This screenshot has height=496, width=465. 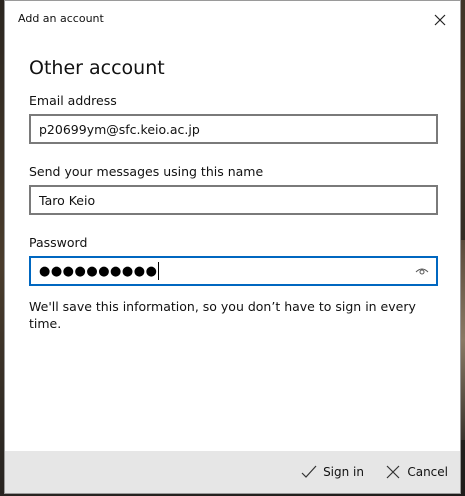 What do you see at coordinates (61, 18) in the screenshot?
I see `dialog-title: Add an account` at bounding box center [61, 18].